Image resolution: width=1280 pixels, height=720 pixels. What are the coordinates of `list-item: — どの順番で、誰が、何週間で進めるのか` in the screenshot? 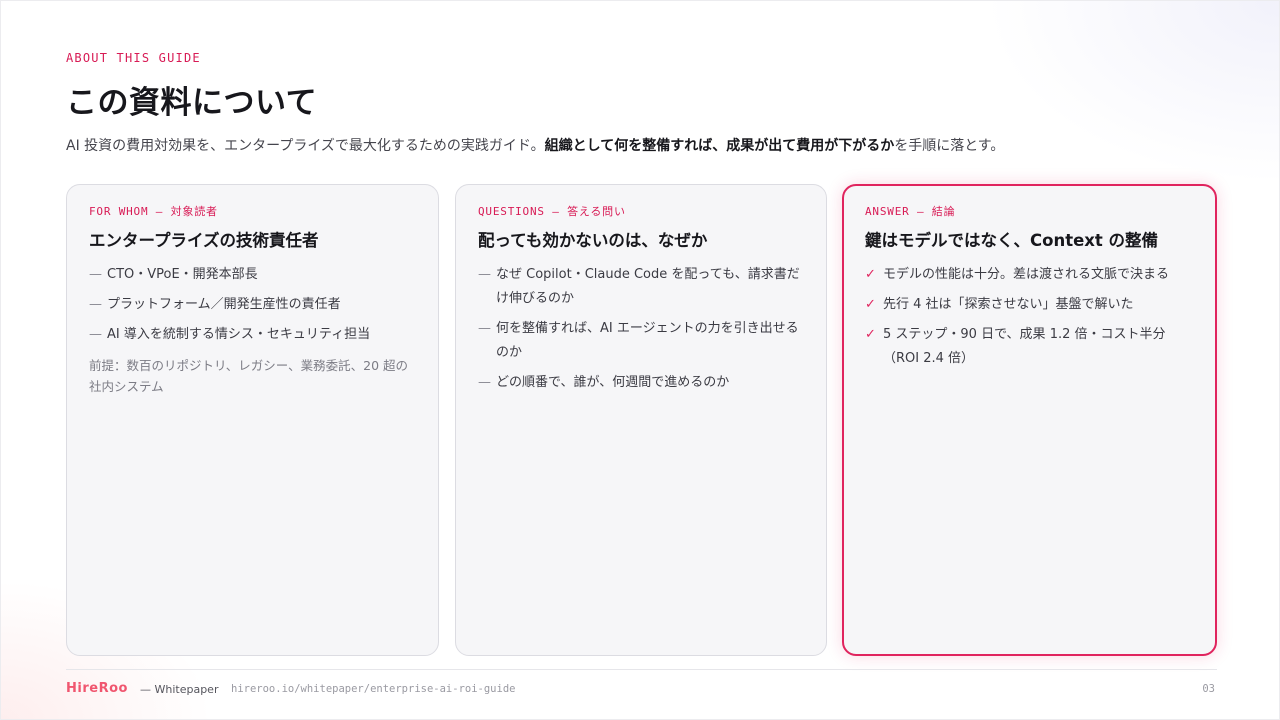 It's located at (641, 383).